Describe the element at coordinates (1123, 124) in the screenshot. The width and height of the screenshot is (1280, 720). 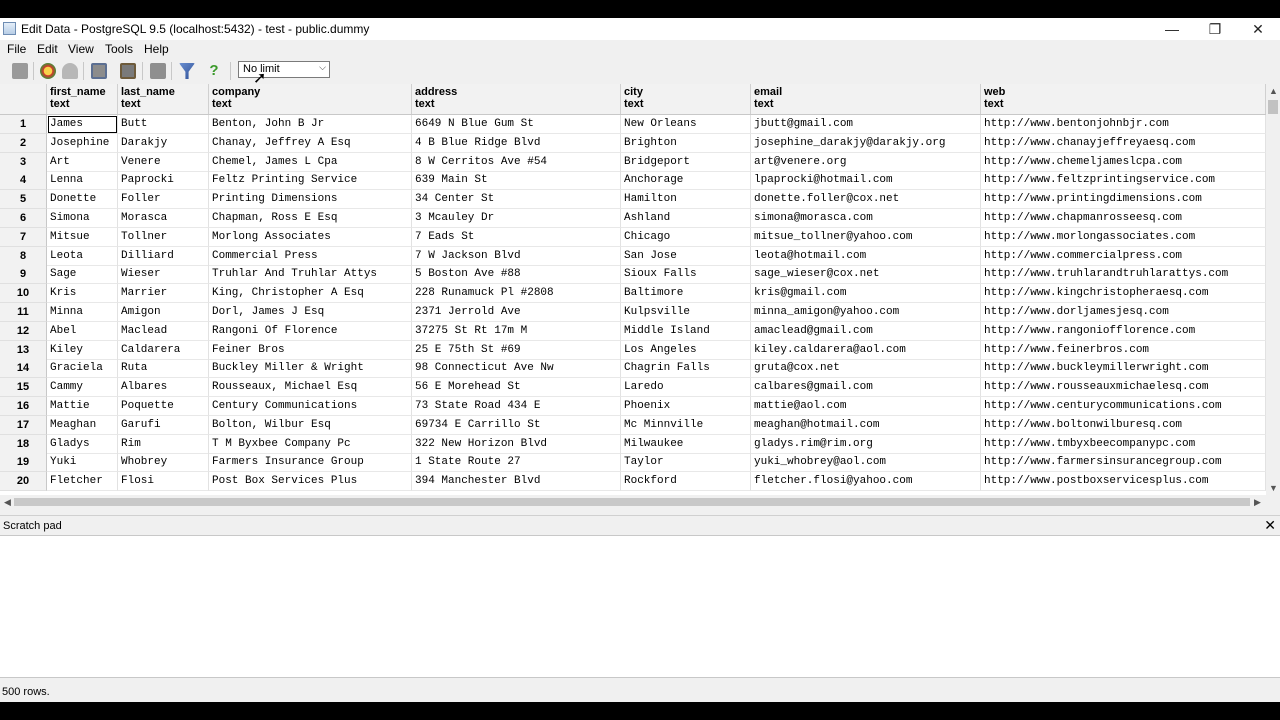
I see `table-cell: http://www.bentonjohnbjr.com` at that location.